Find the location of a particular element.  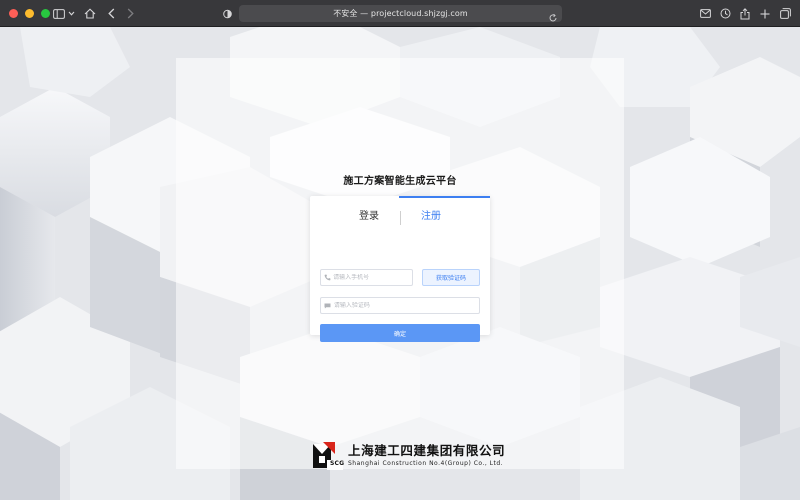

history-icon is located at coordinates (725, 13).